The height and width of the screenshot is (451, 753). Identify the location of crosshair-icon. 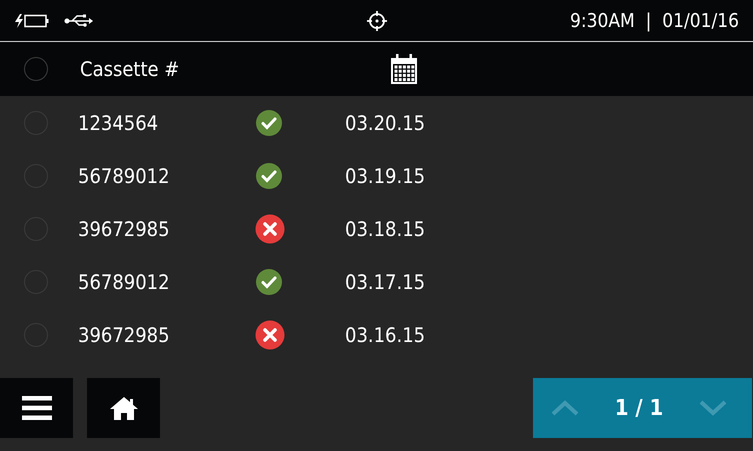
(377, 21).